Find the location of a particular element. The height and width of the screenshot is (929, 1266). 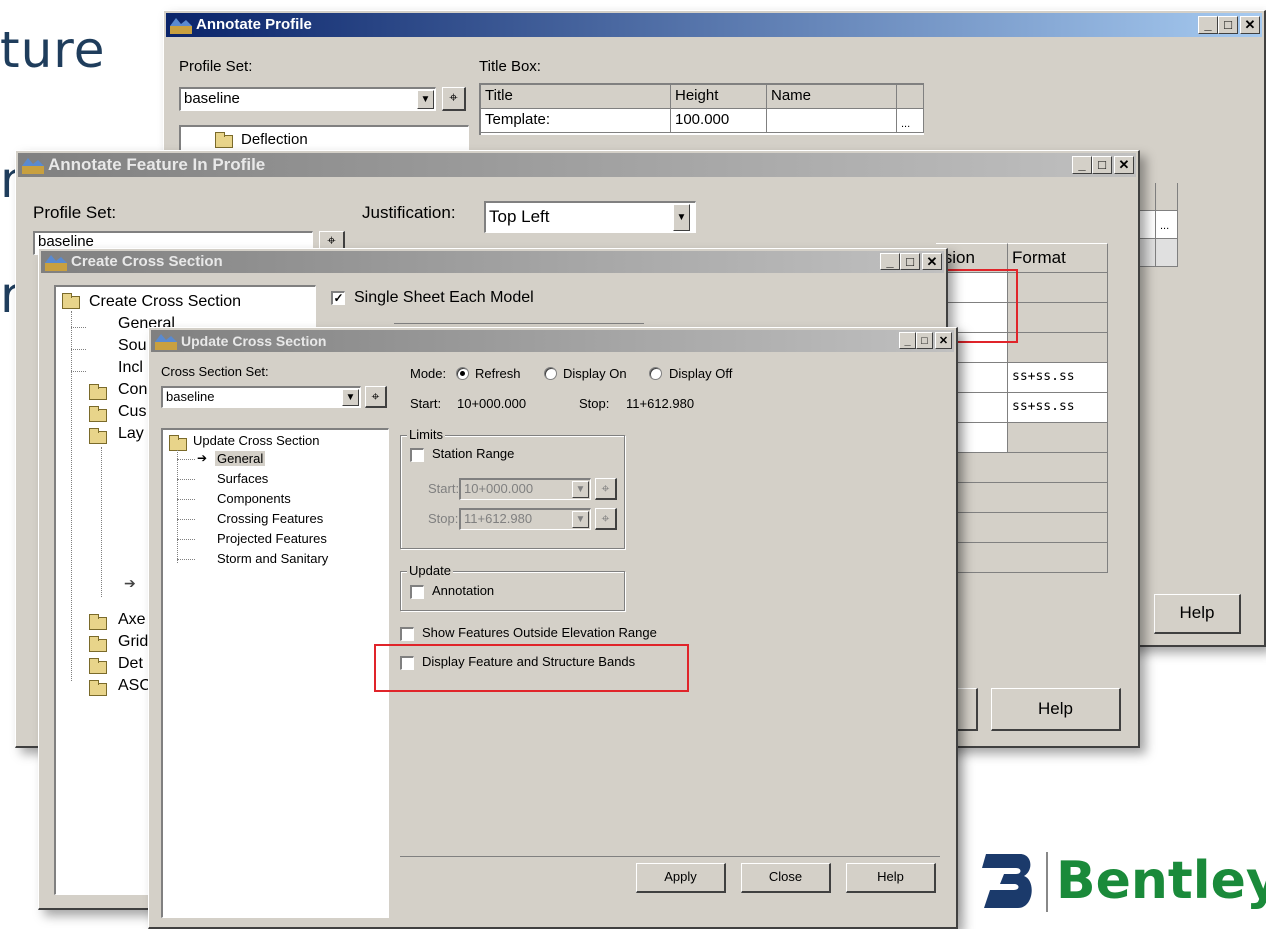

tree-item-grid: Grid is located at coordinates (133, 642).